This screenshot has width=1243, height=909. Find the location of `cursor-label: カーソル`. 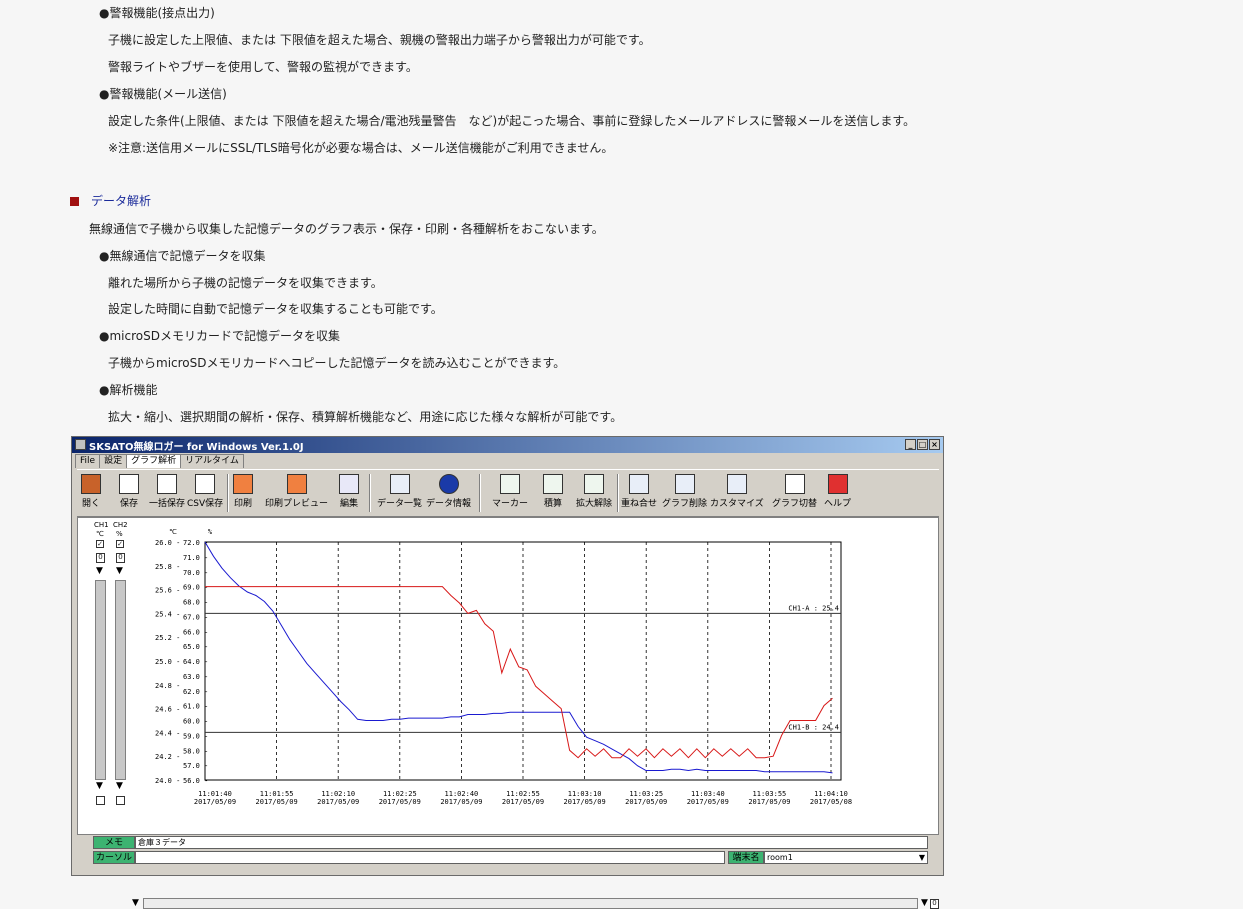

cursor-label: カーソル is located at coordinates (114, 857).